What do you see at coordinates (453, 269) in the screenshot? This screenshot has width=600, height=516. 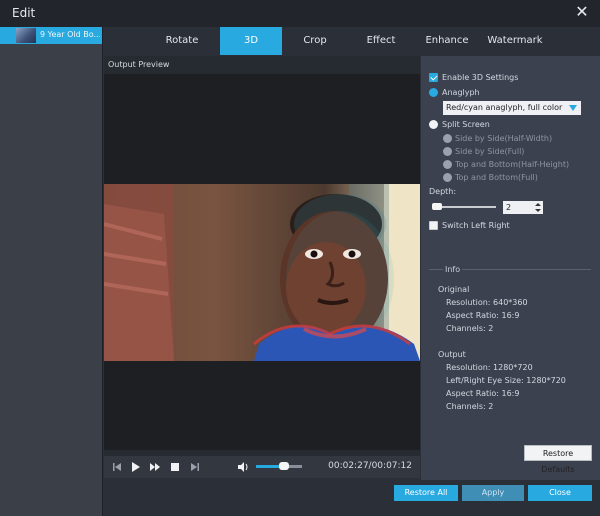 I see `info-title: Info` at bounding box center [453, 269].